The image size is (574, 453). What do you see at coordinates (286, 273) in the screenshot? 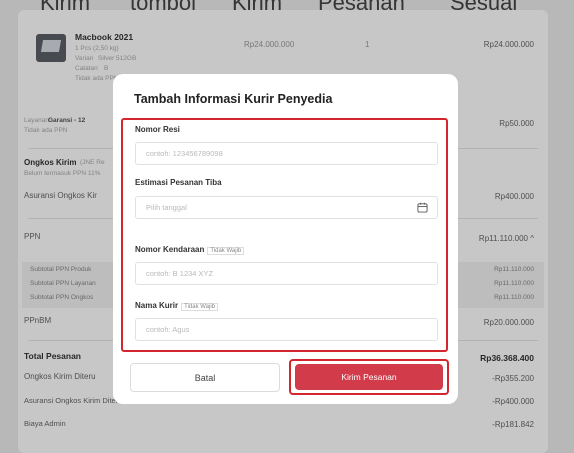
I see `kendaraan-input` at bounding box center [286, 273].